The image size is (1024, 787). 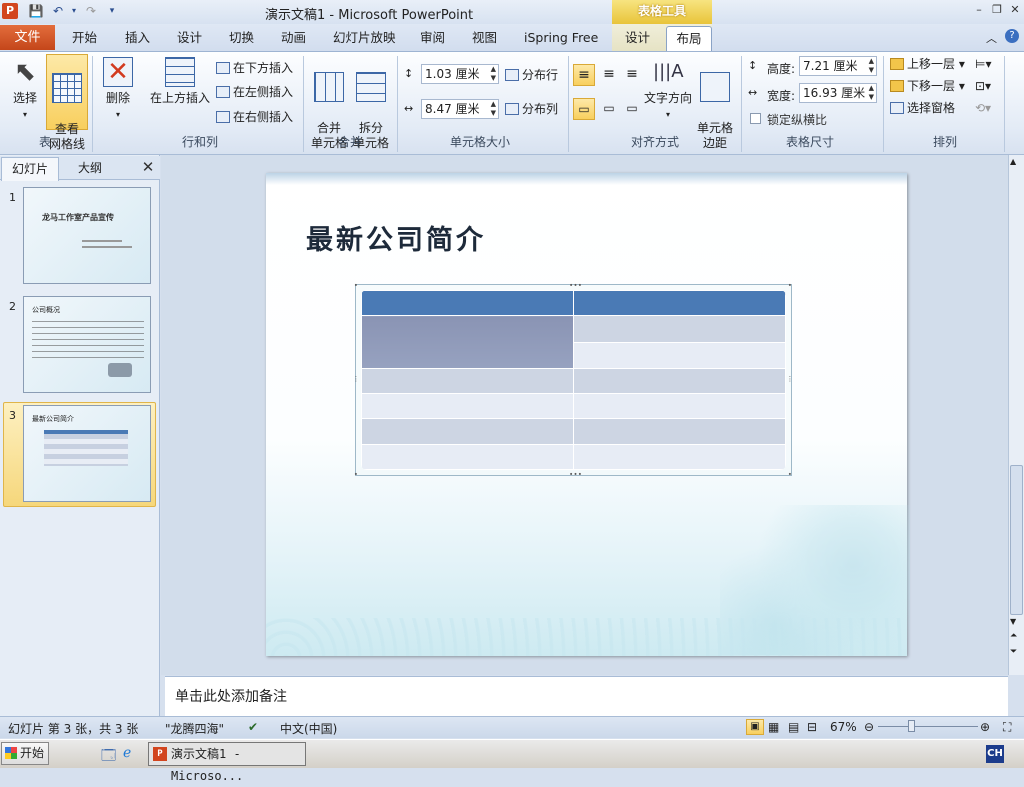 What do you see at coordinates (609, 75) in the screenshot?
I see `align-center-icon: ≡` at bounding box center [609, 75].